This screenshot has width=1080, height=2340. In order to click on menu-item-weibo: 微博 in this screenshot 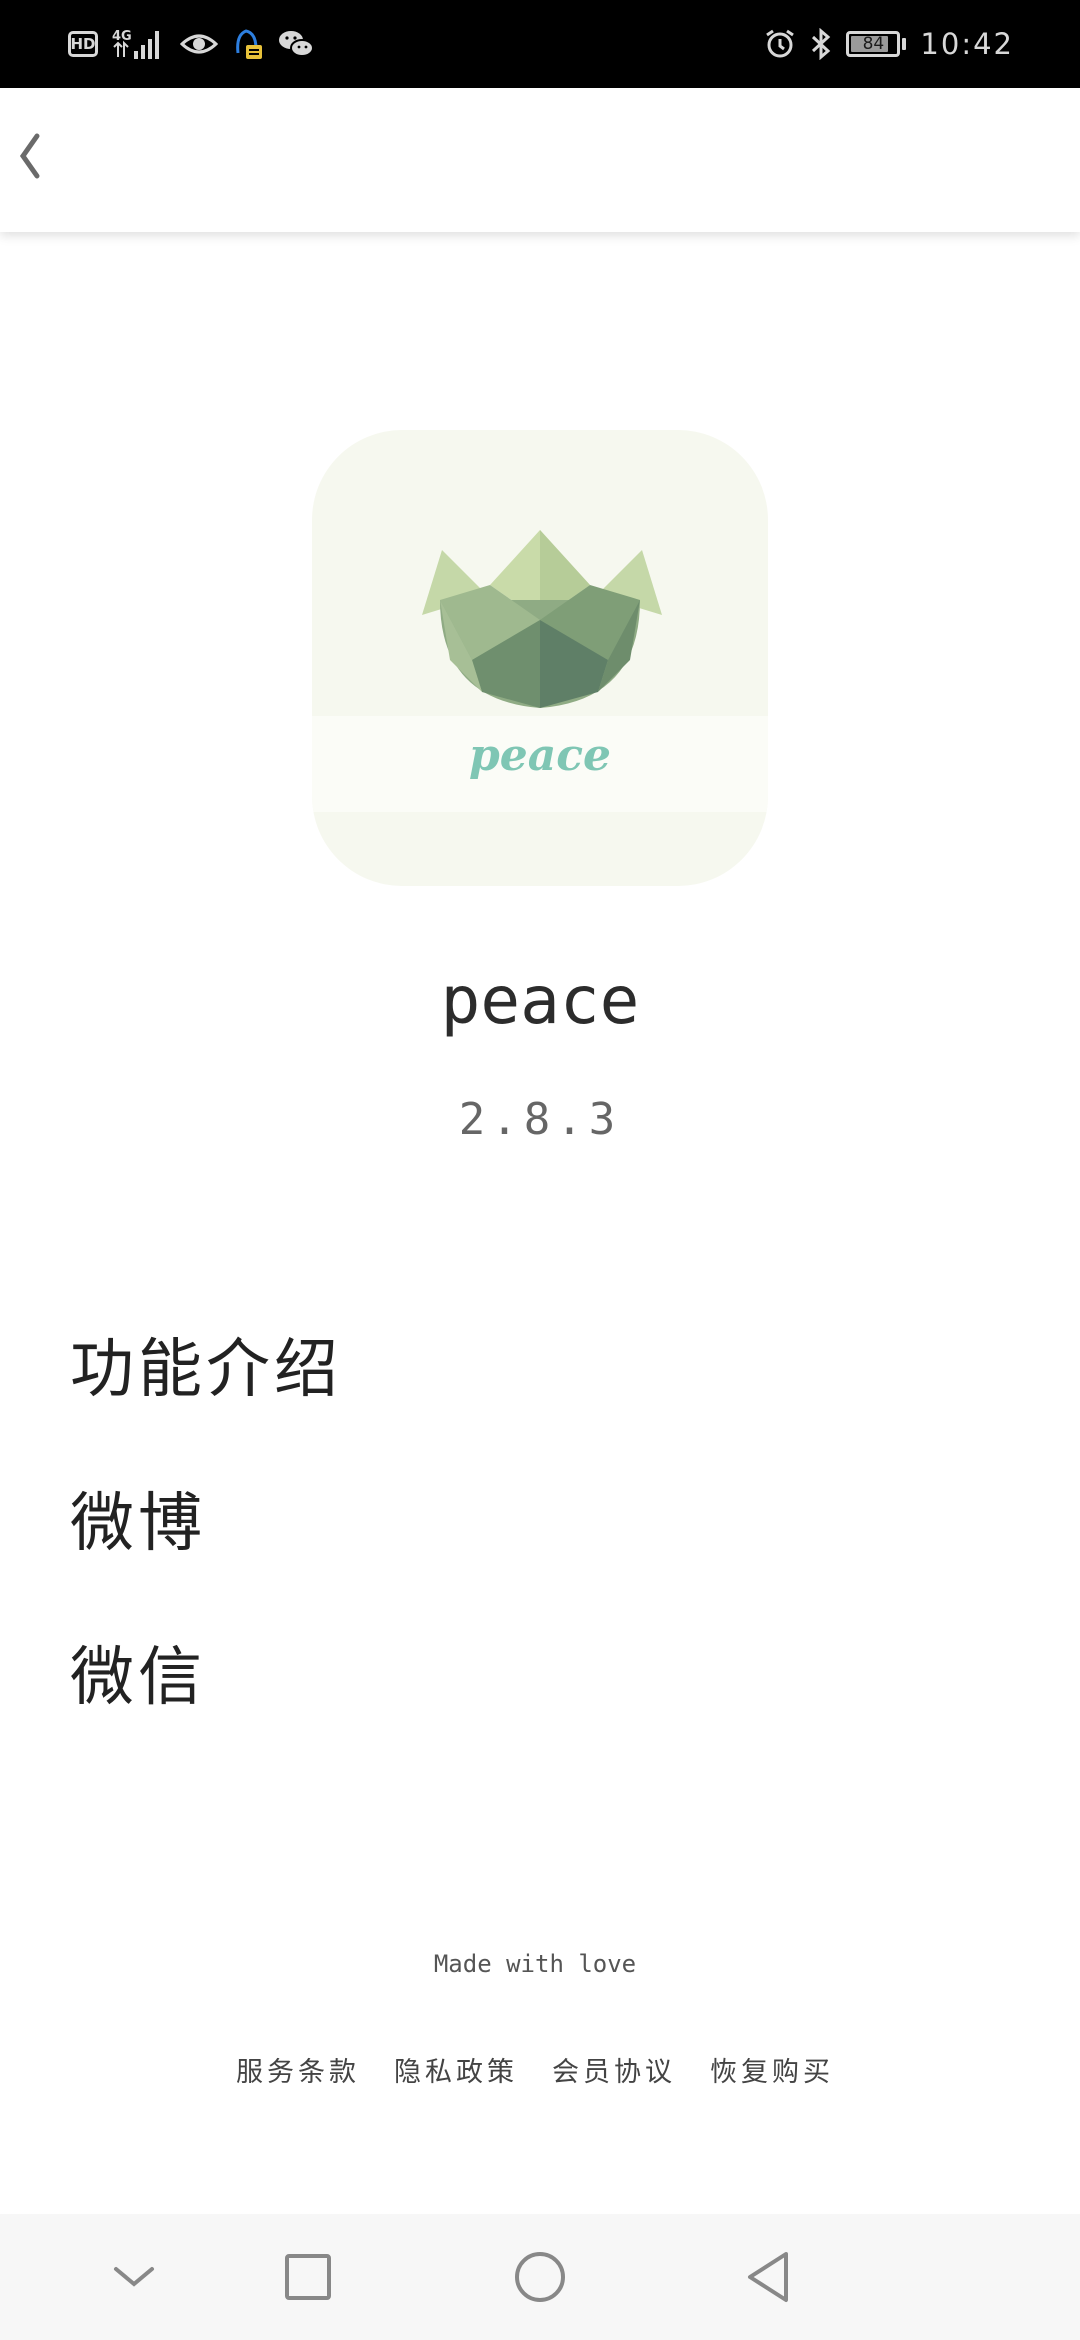, I will do `click(138, 1518)`.